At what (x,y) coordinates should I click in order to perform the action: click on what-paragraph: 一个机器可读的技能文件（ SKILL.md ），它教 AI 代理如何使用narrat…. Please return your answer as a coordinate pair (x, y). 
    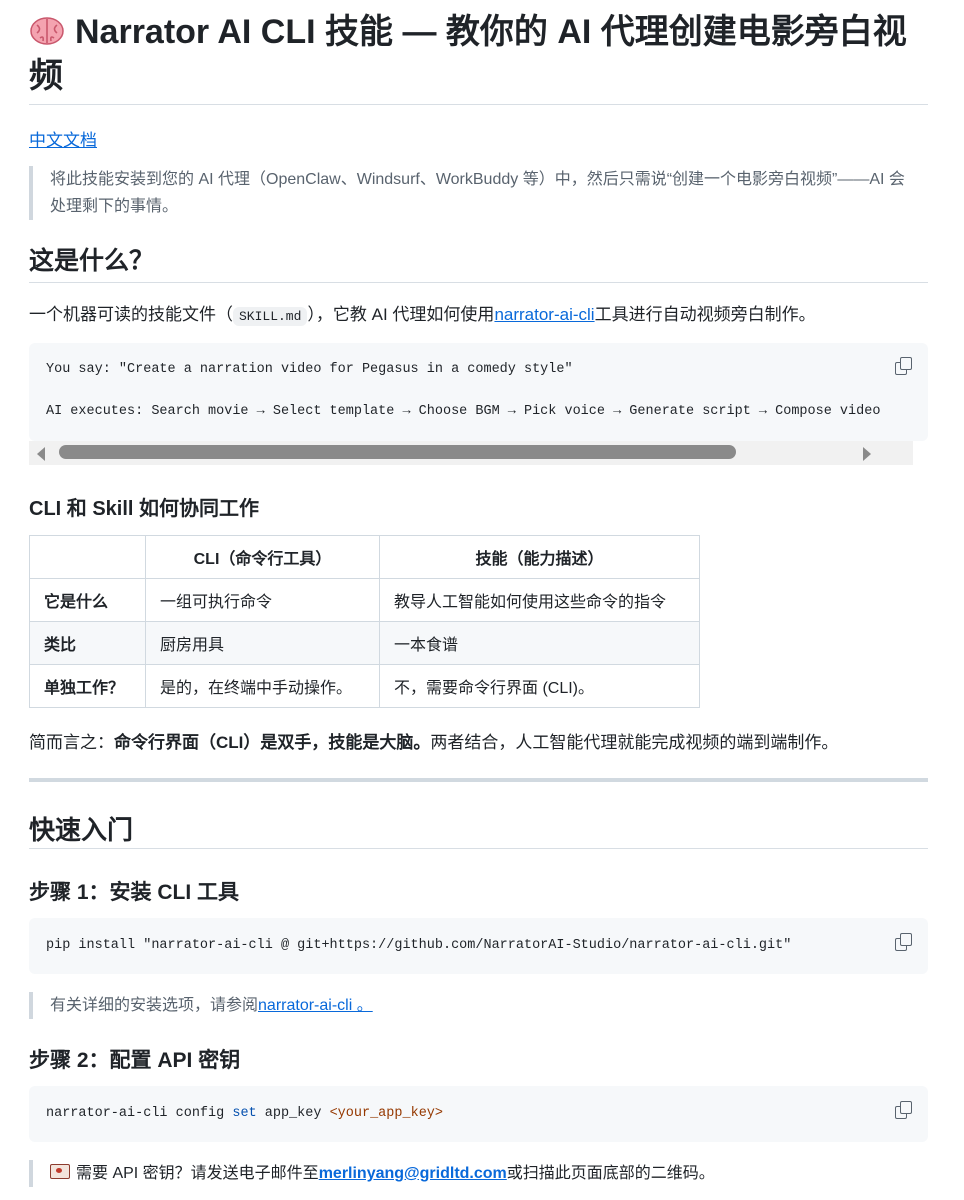
    Looking at the image, I should click on (422, 316).